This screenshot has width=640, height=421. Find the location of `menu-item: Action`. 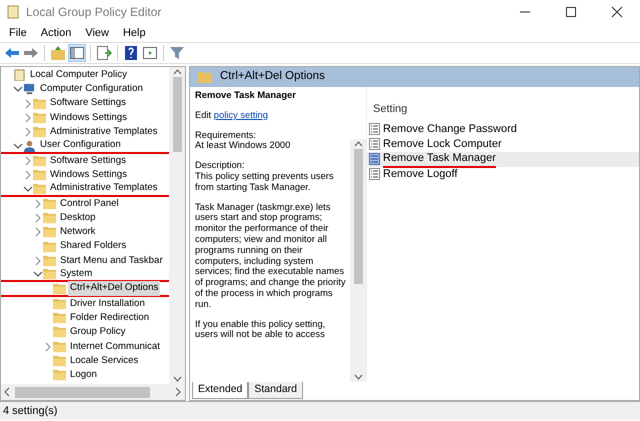

menu-item: Action is located at coordinates (56, 33).